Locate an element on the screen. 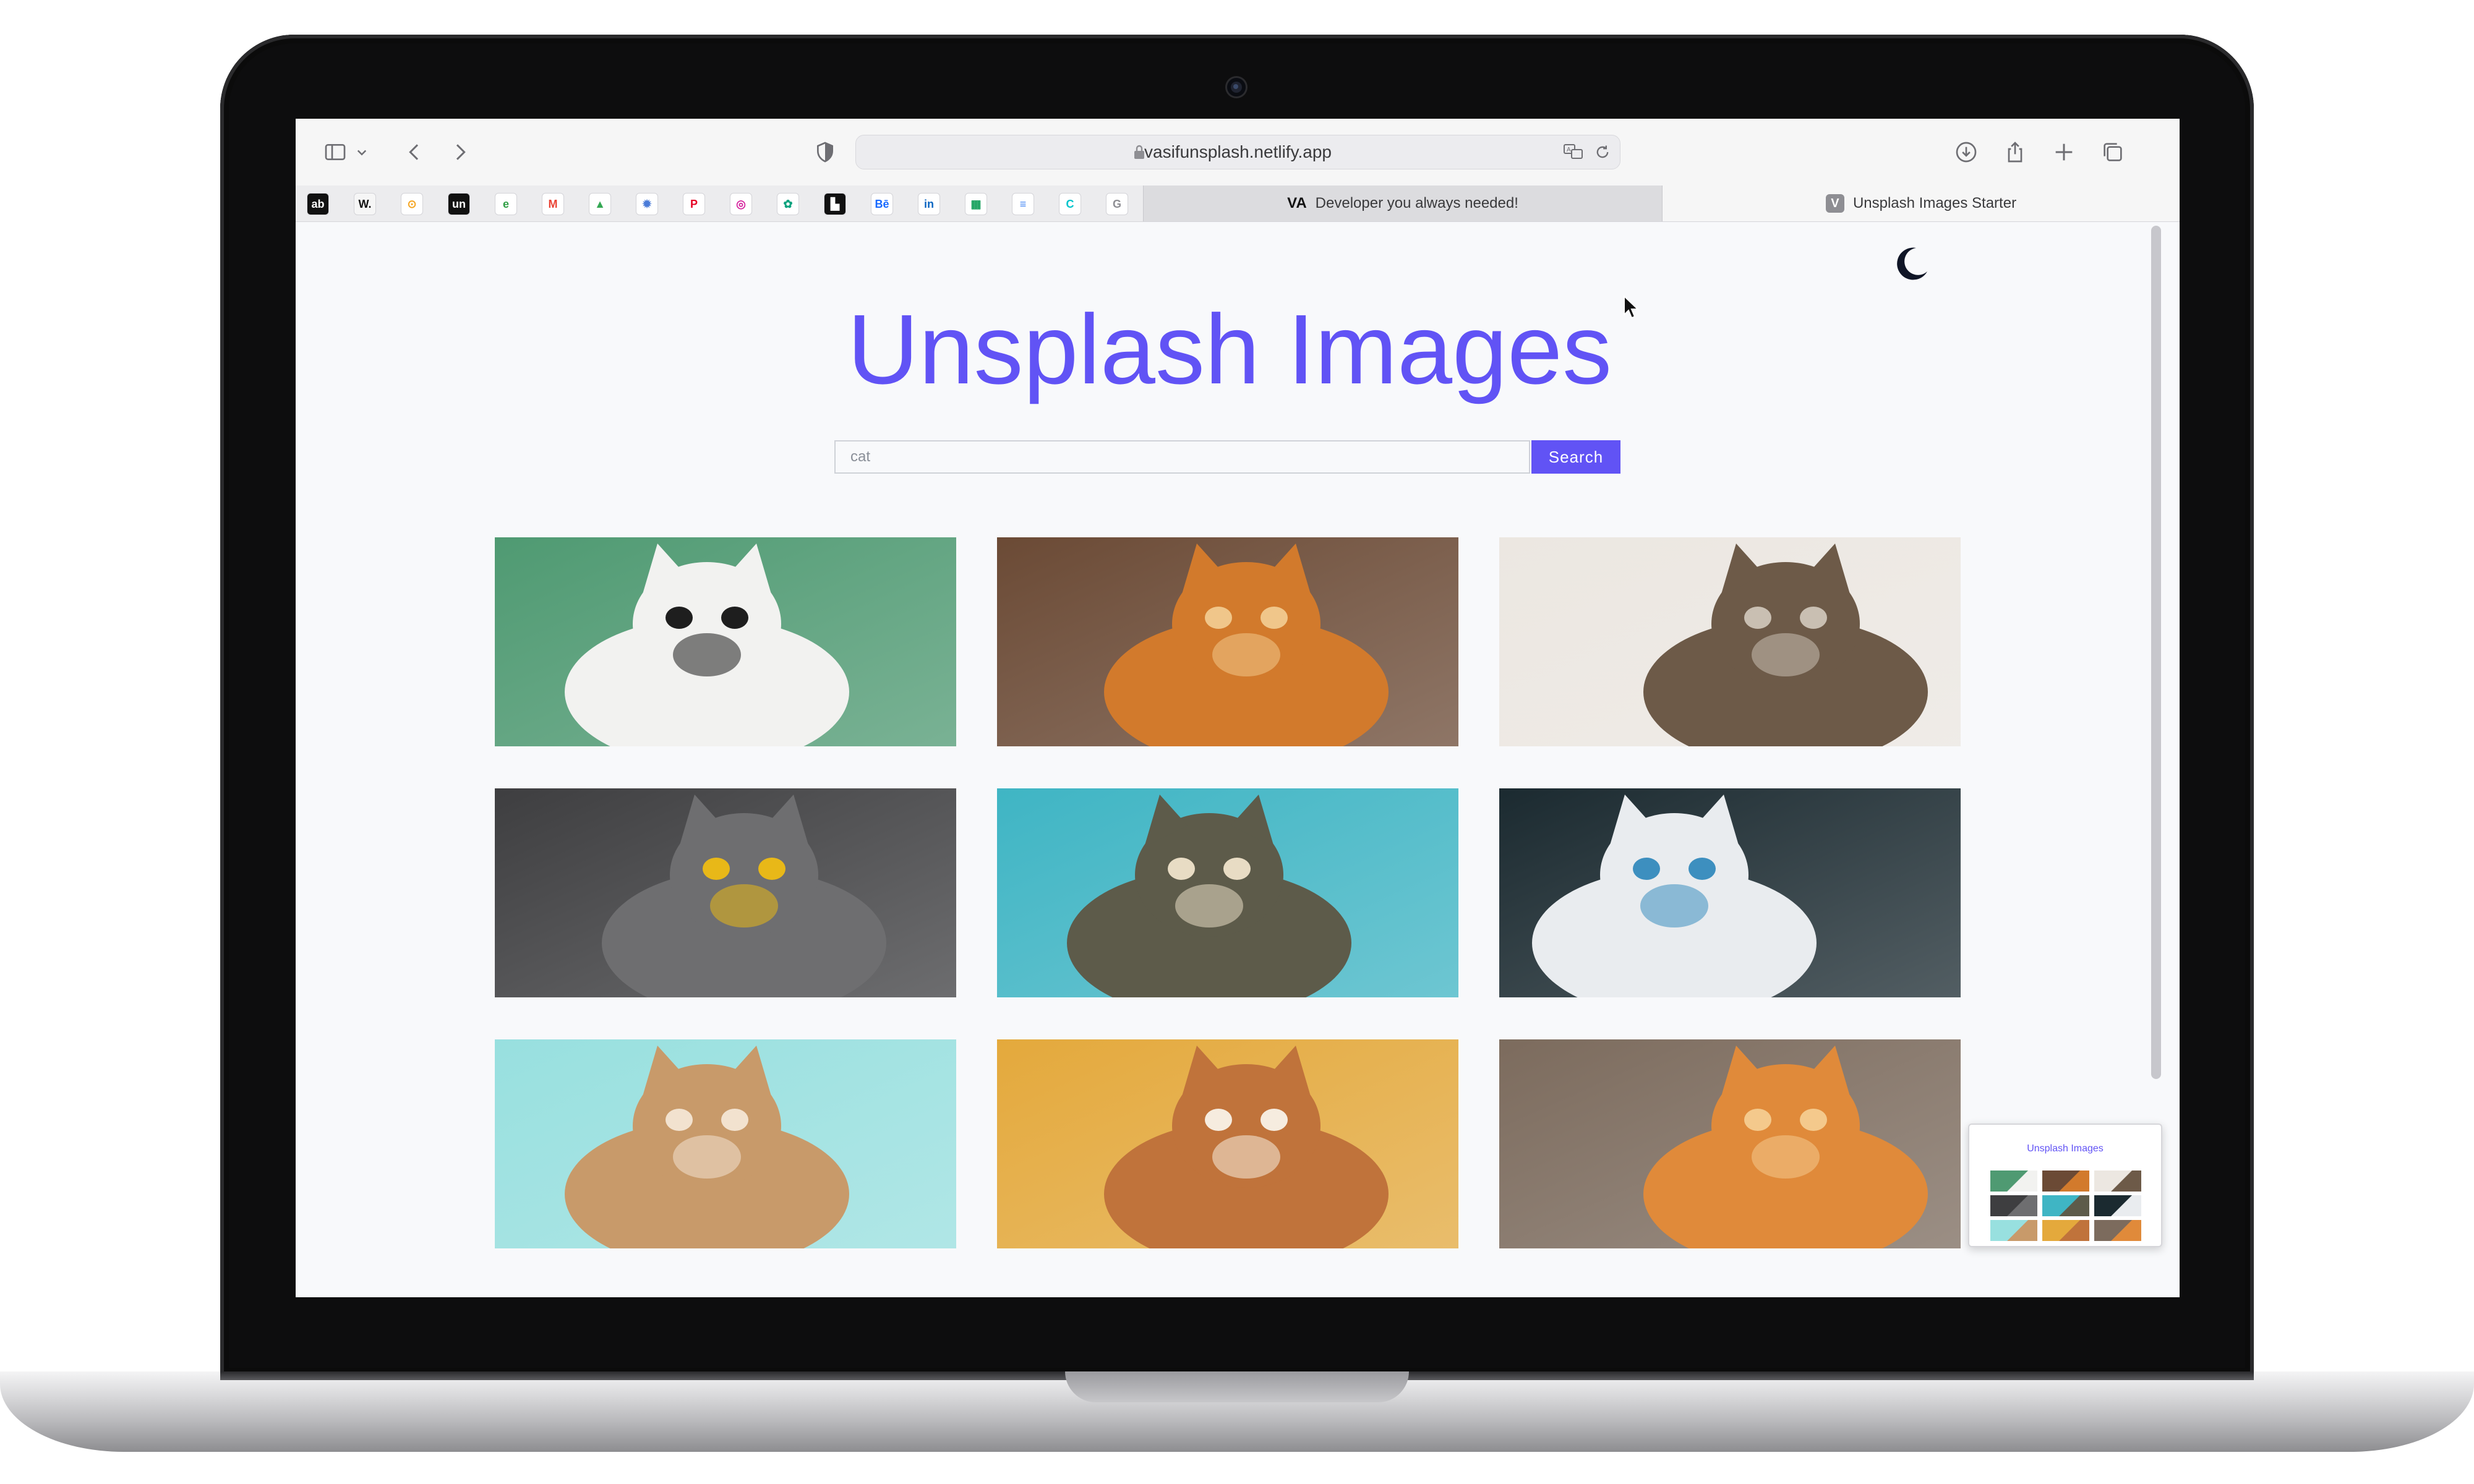  laptop-notch is located at coordinates (1237, 1386).